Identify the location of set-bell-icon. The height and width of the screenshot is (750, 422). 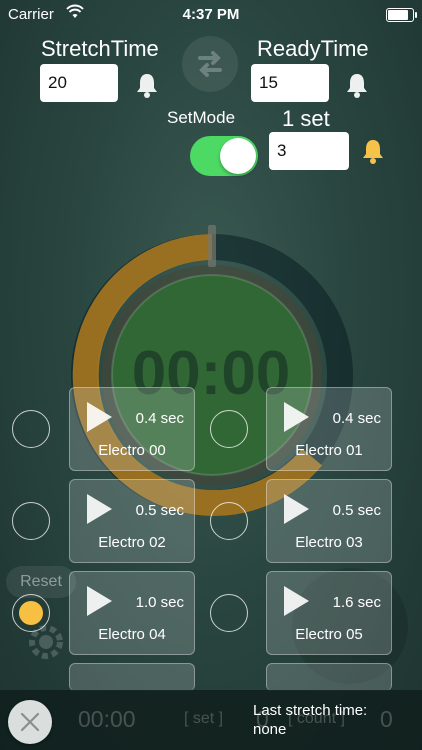
(373, 151).